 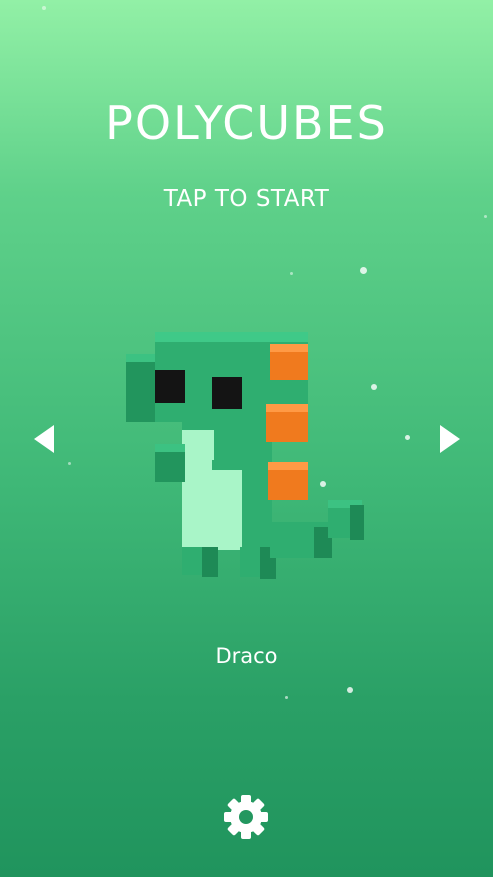 I want to click on game-title: POLYCUBES, so click(x=246, y=123).